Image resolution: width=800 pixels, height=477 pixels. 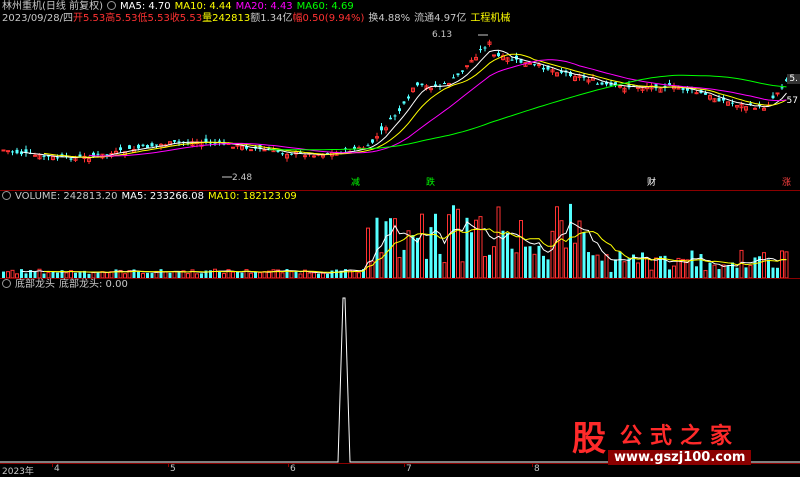 I want to click on price-right-label-bottom: 57, so click(x=792, y=101).